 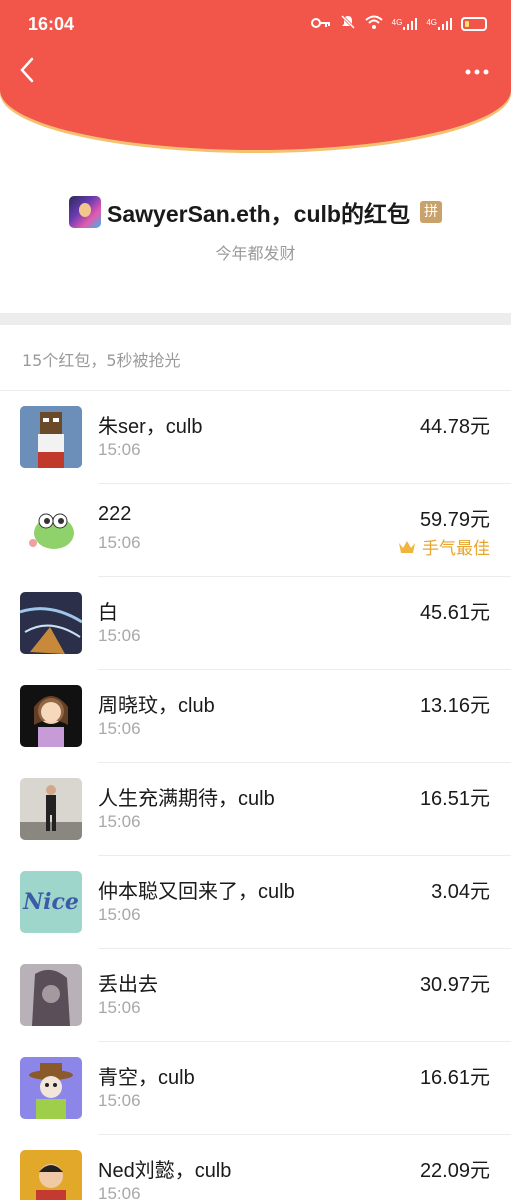 What do you see at coordinates (373, 23) in the screenshot?
I see `wifi-icon` at bounding box center [373, 23].